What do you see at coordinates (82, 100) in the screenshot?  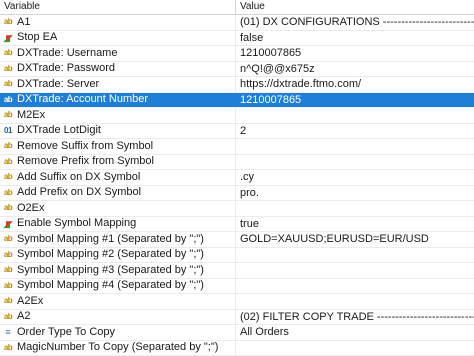 I see `variable-label: DXTrade: Account Number` at bounding box center [82, 100].